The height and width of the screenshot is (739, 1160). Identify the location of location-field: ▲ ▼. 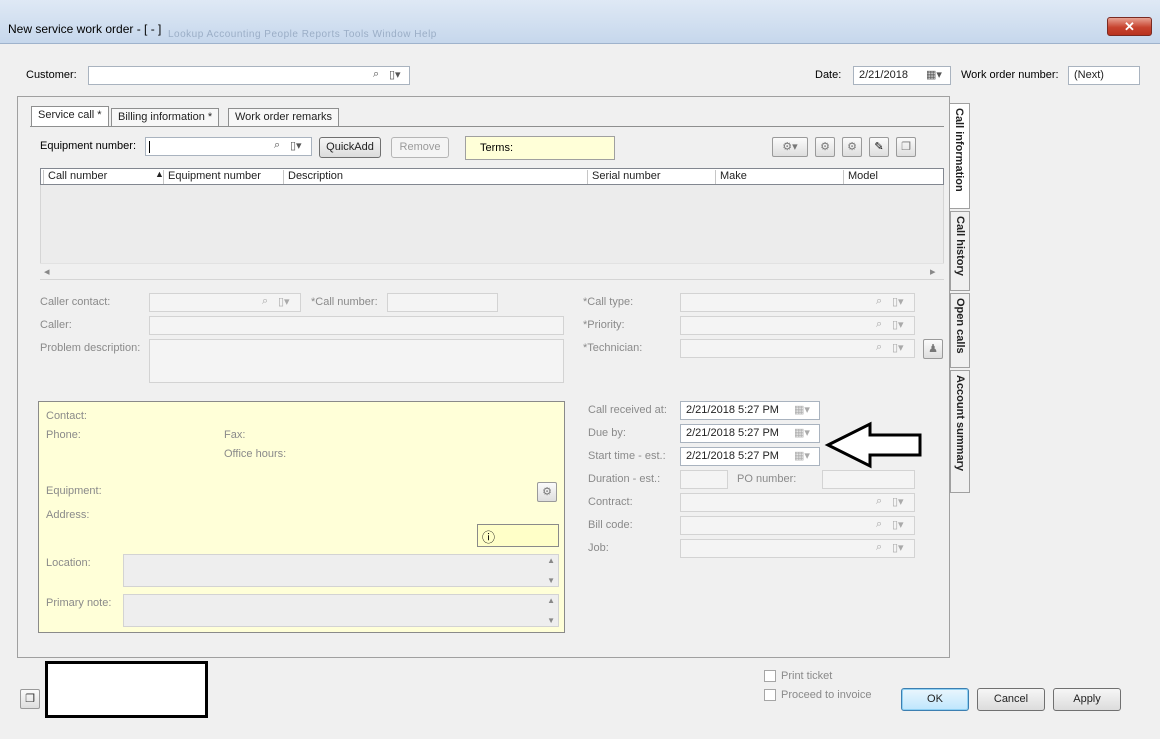
(341, 570).